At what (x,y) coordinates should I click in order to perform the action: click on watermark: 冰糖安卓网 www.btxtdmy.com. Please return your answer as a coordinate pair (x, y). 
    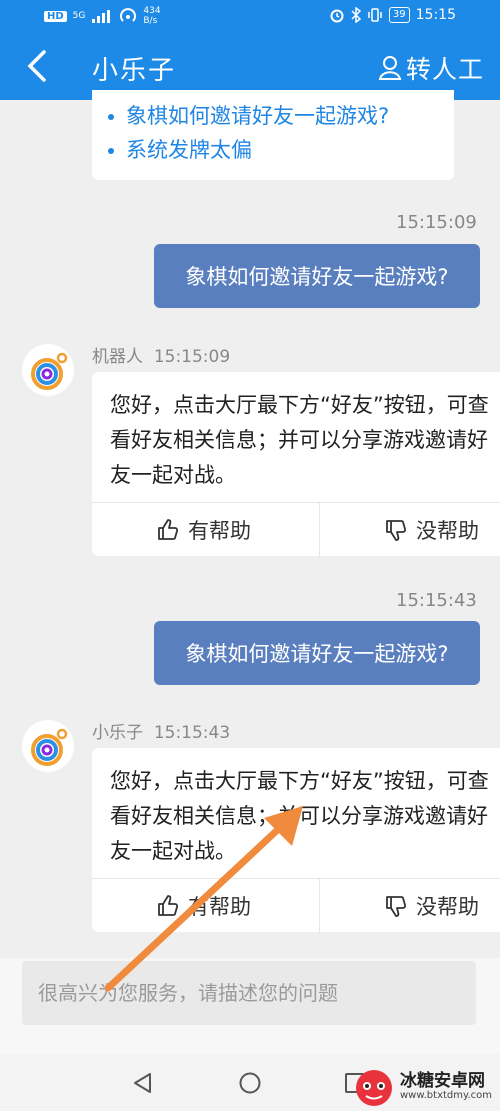
    Looking at the image, I should click on (426, 1086).